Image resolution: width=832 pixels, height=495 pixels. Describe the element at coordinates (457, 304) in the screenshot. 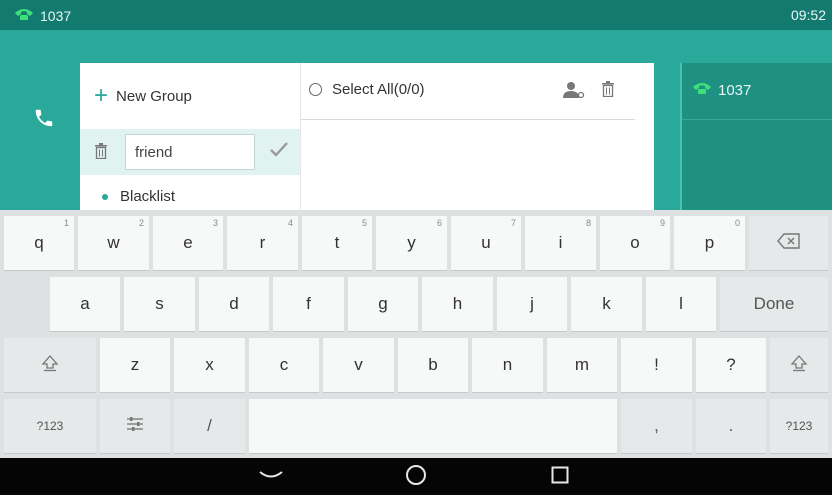

I see `key-h: h` at that location.